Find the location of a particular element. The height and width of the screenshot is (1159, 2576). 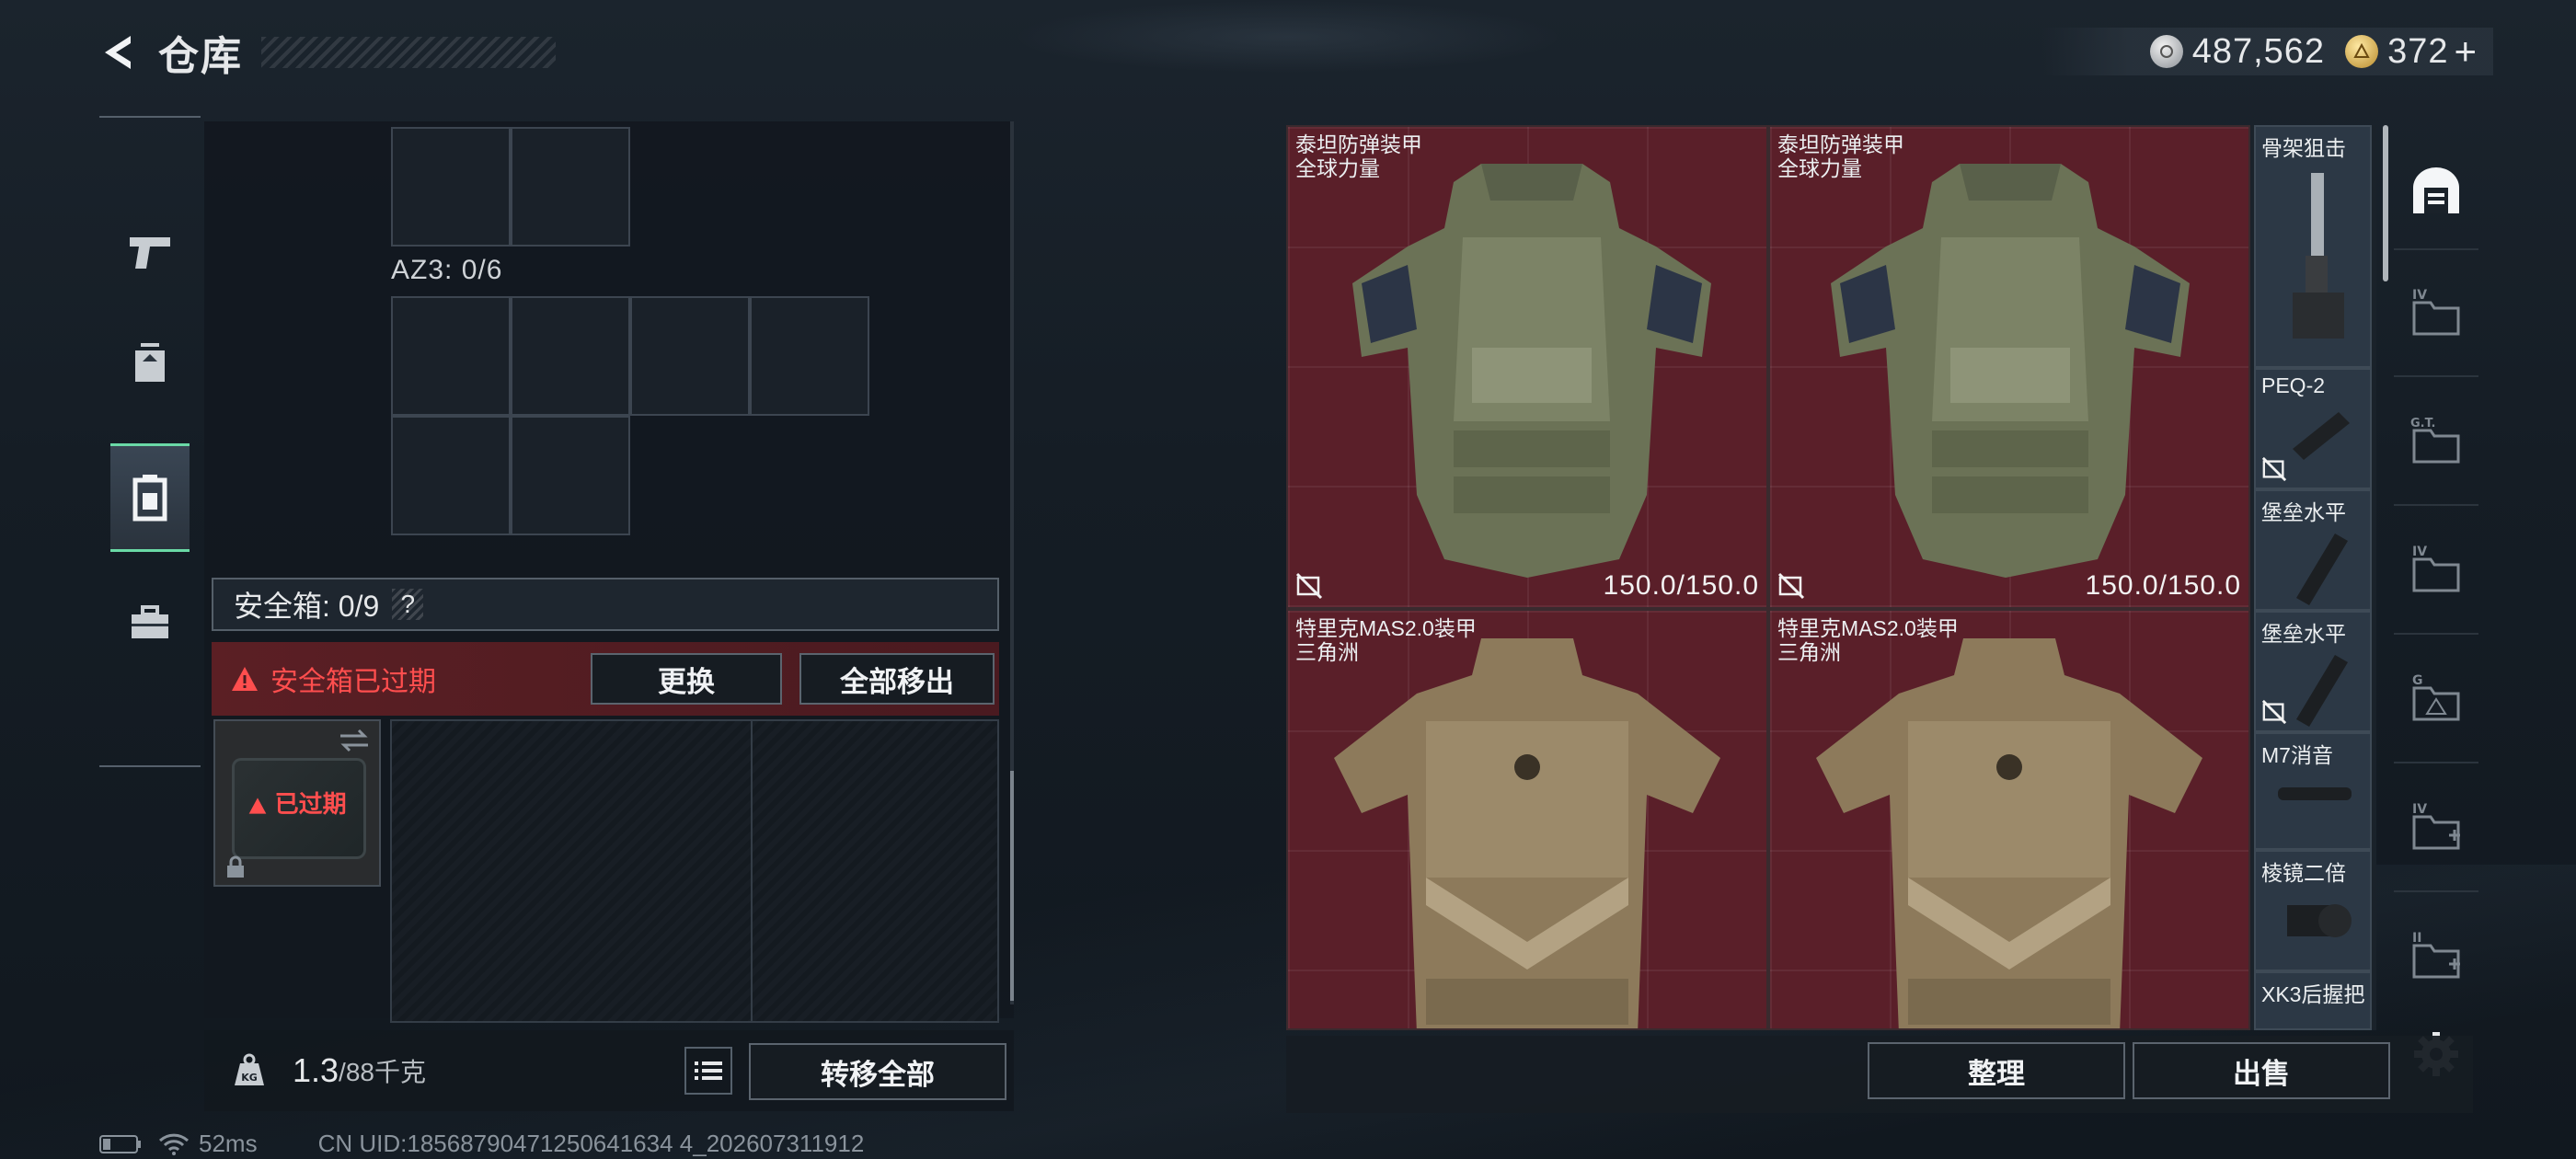

battery-icon is located at coordinates (120, 1143).